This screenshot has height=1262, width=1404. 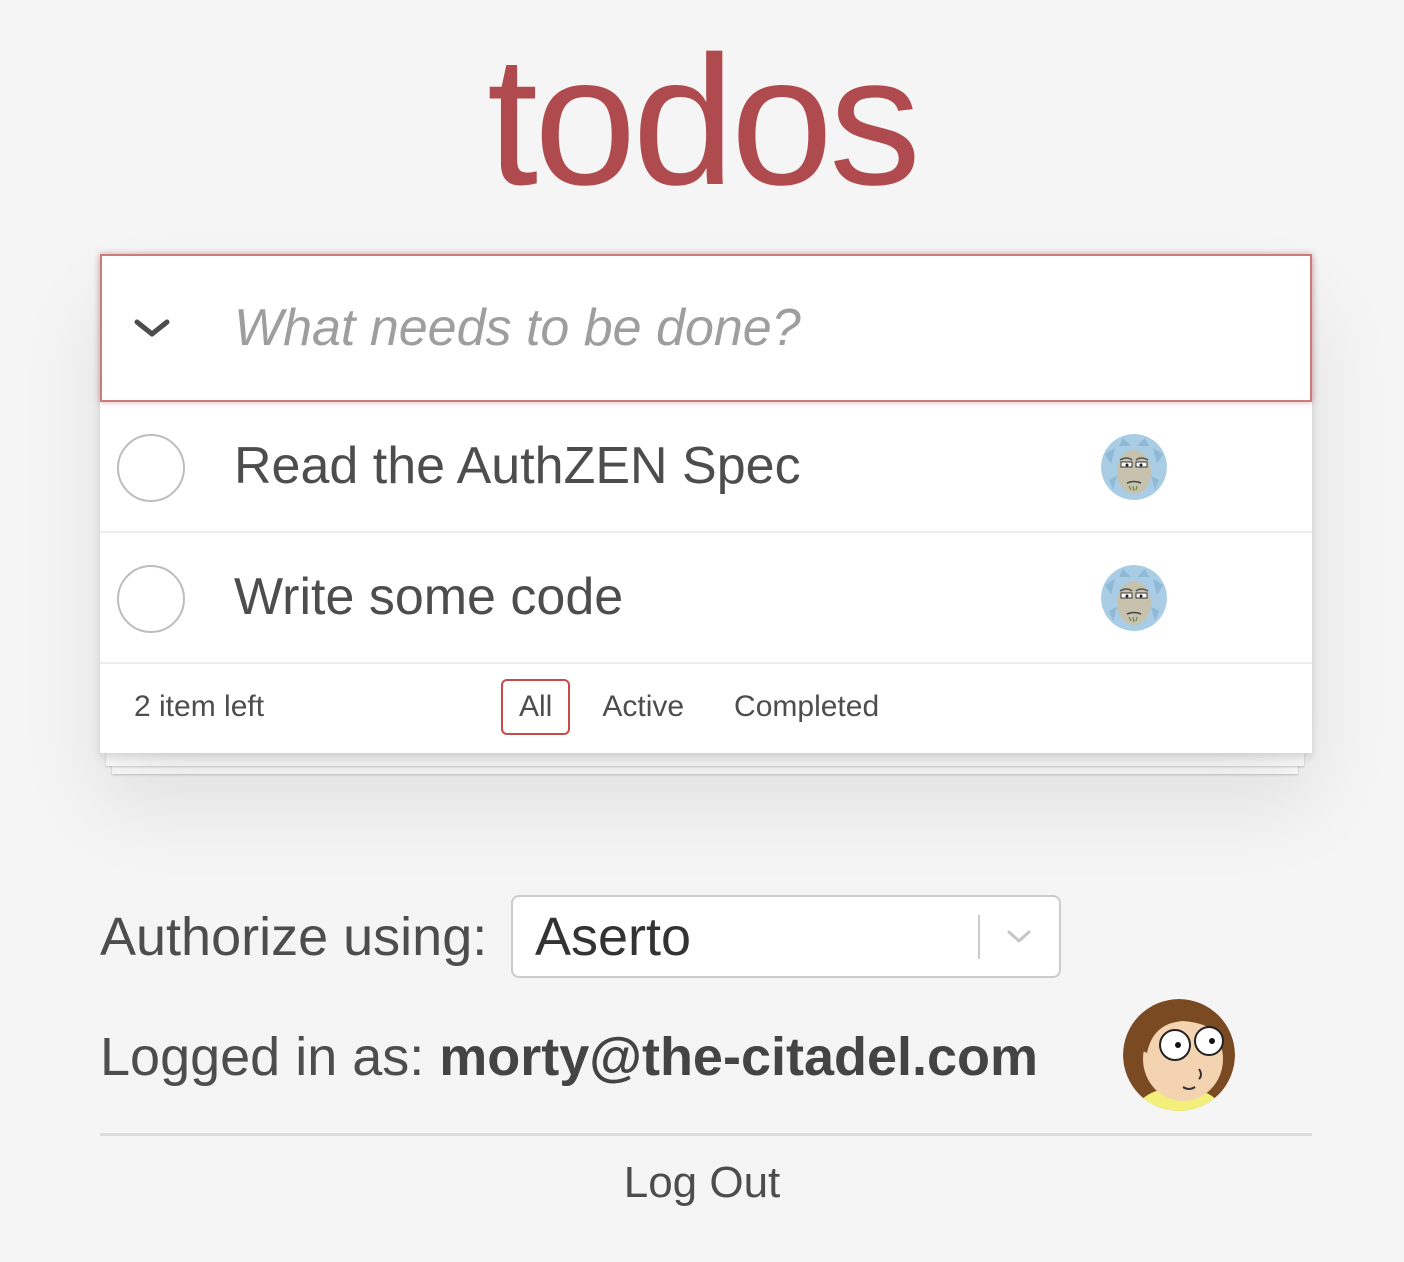 What do you see at coordinates (199, 706) in the screenshot?
I see `todo-count: 2 item left` at bounding box center [199, 706].